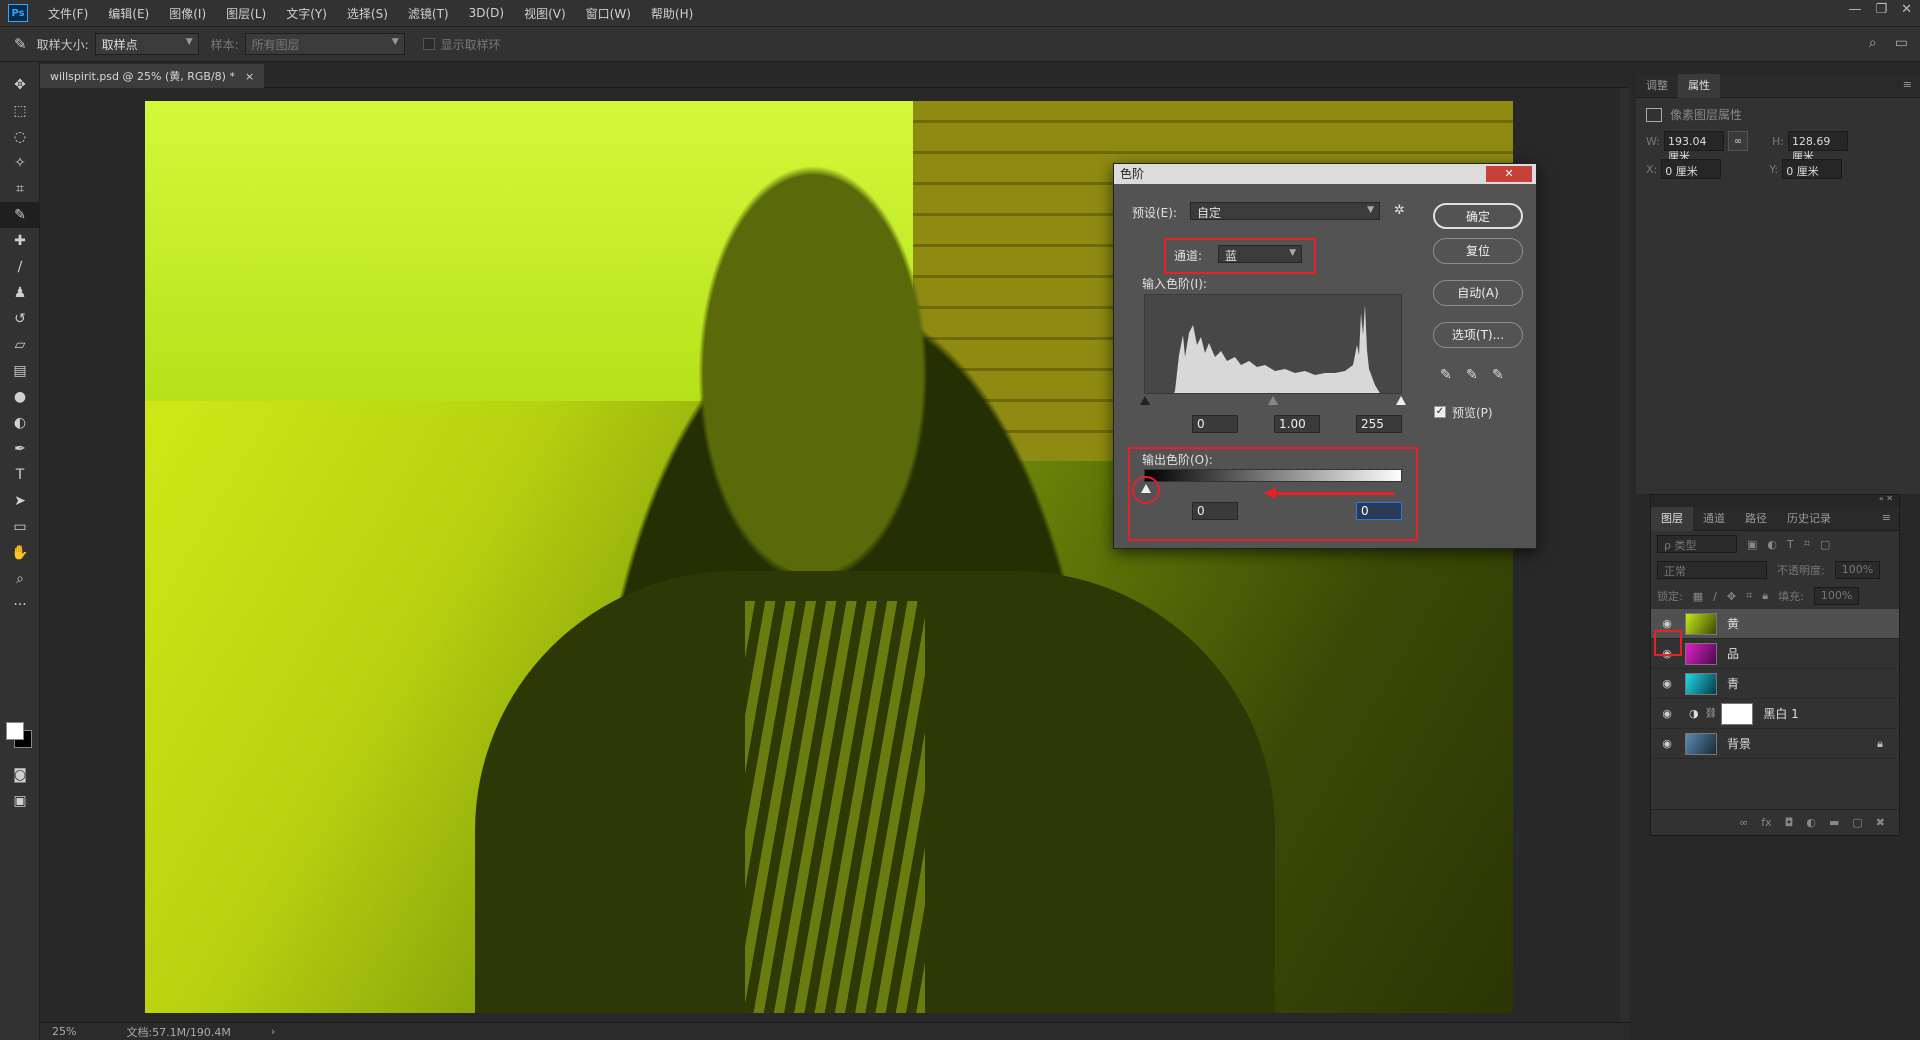  What do you see at coordinates (20, 605) in the screenshot?
I see `more-tools-icon: ···` at bounding box center [20, 605].